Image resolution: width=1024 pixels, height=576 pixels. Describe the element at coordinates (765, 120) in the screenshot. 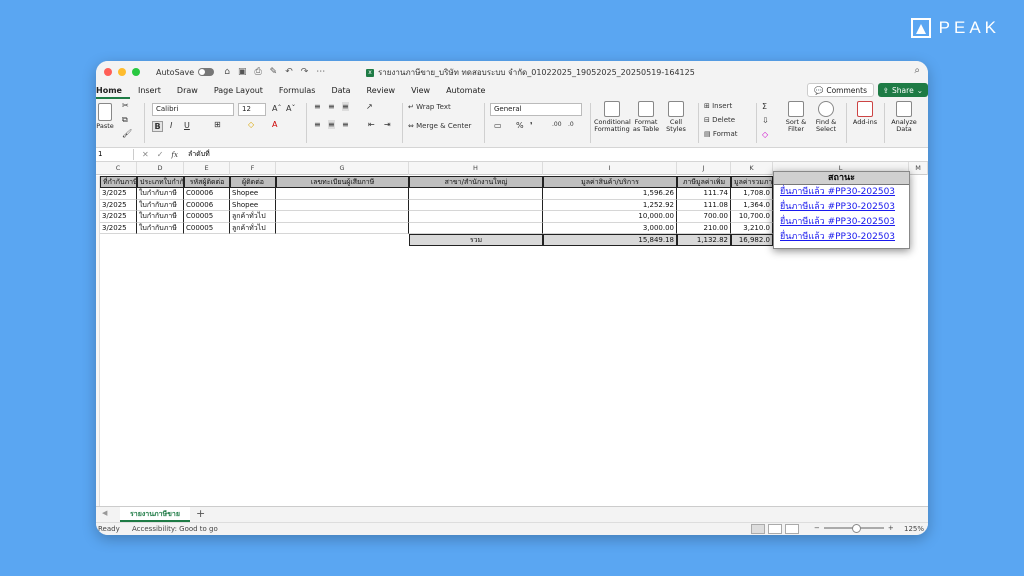

I see `fill-icon: ⇩` at that location.